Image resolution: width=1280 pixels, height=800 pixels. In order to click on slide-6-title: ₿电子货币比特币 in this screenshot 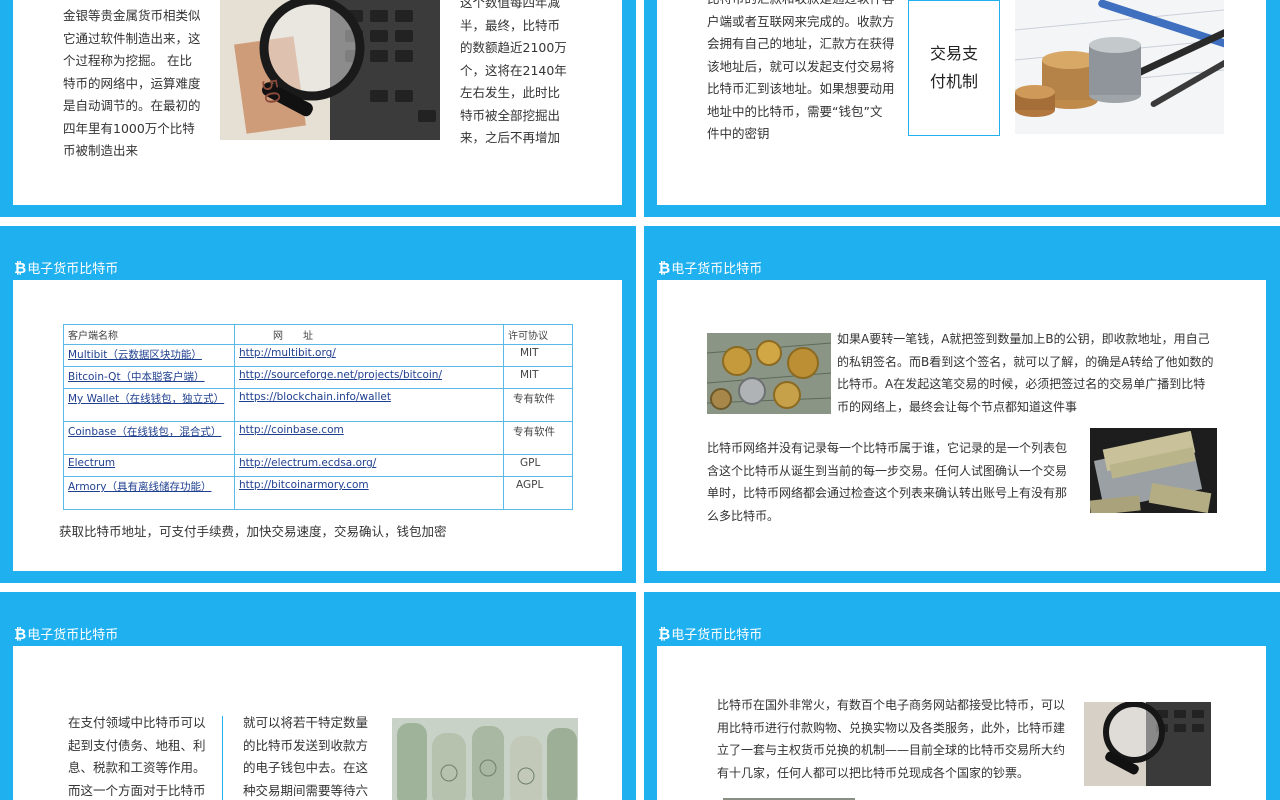, I will do `click(710, 634)`.